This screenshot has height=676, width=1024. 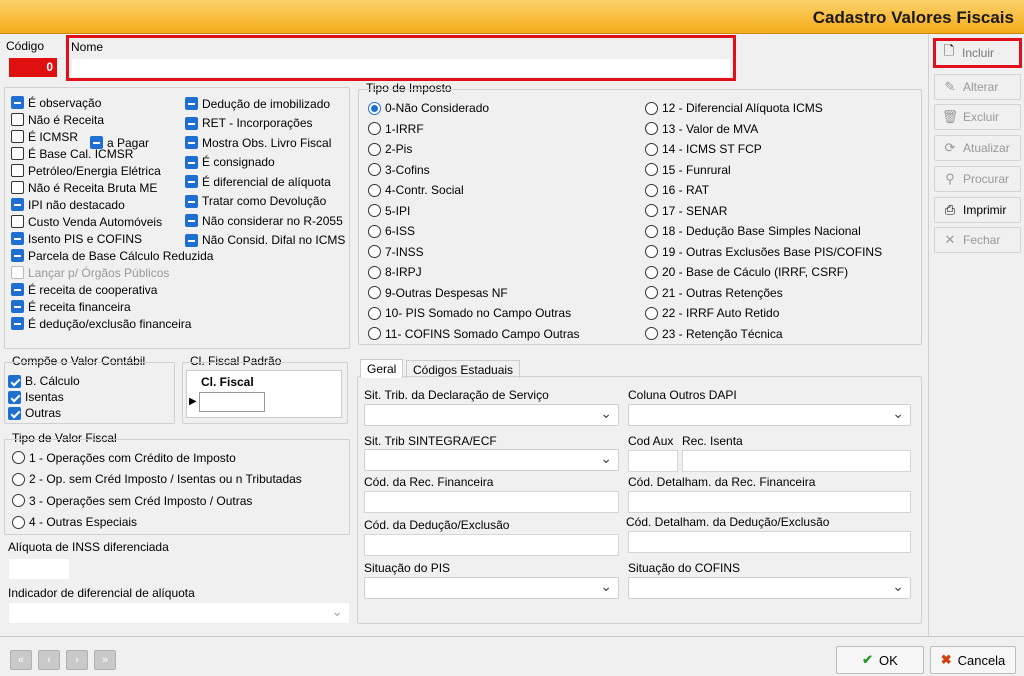 What do you see at coordinates (265, 143) in the screenshot?
I see `checkbox-item: Mostra Obs. Livro Fiscal` at bounding box center [265, 143].